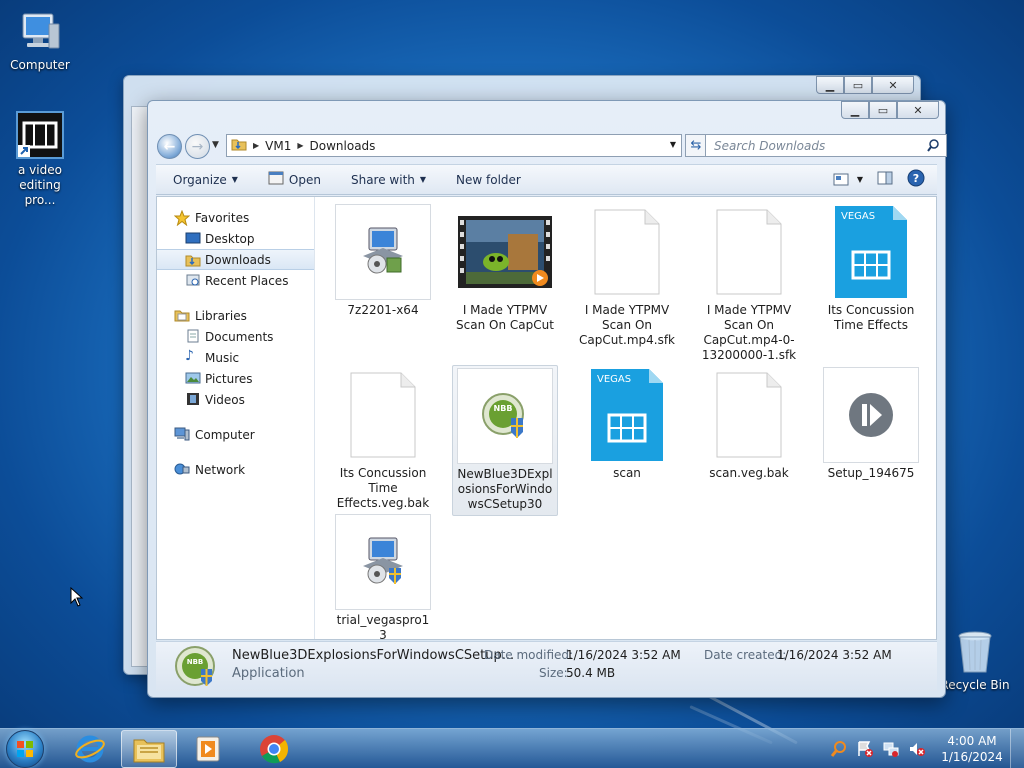 The width and height of the screenshot is (1024, 768). I want to click on nav-libraries: Libraries, so click(235, 315).